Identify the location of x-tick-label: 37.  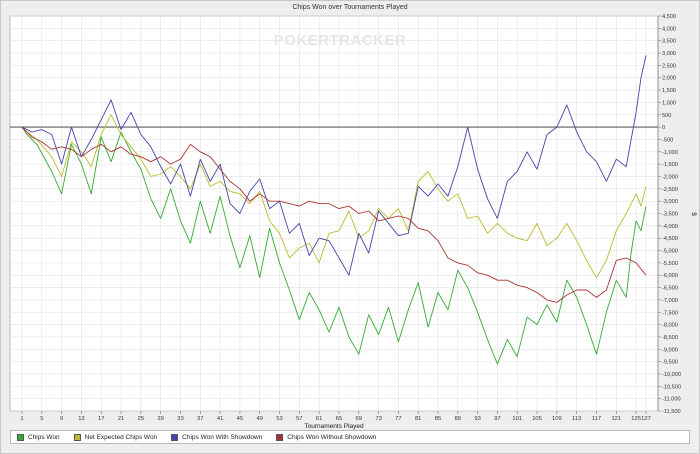
(200, 419).